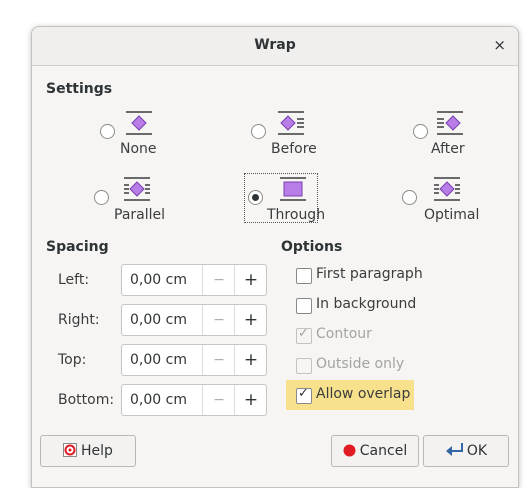 The image size is (526, 488). I want to click on spacing-bottom-value: 0,00 cm, so click(158, 400).